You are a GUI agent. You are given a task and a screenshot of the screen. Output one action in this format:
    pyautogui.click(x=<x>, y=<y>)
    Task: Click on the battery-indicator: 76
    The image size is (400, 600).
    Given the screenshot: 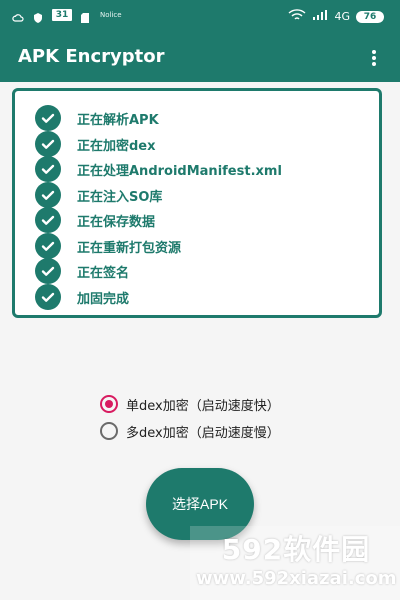 What is the action you would take?
    pyautogui.click(x=370, y=16)
    